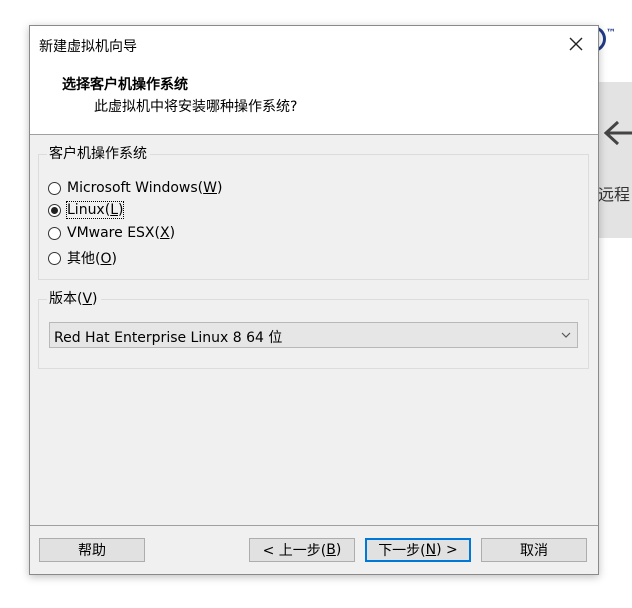  What do you see at coordinates (314, 98) in the screenshot?
I see `wizard-header: 选择客户机操作系统 此虚拟机中将安装哪种操作系统?` at bounding box center [314, 98].